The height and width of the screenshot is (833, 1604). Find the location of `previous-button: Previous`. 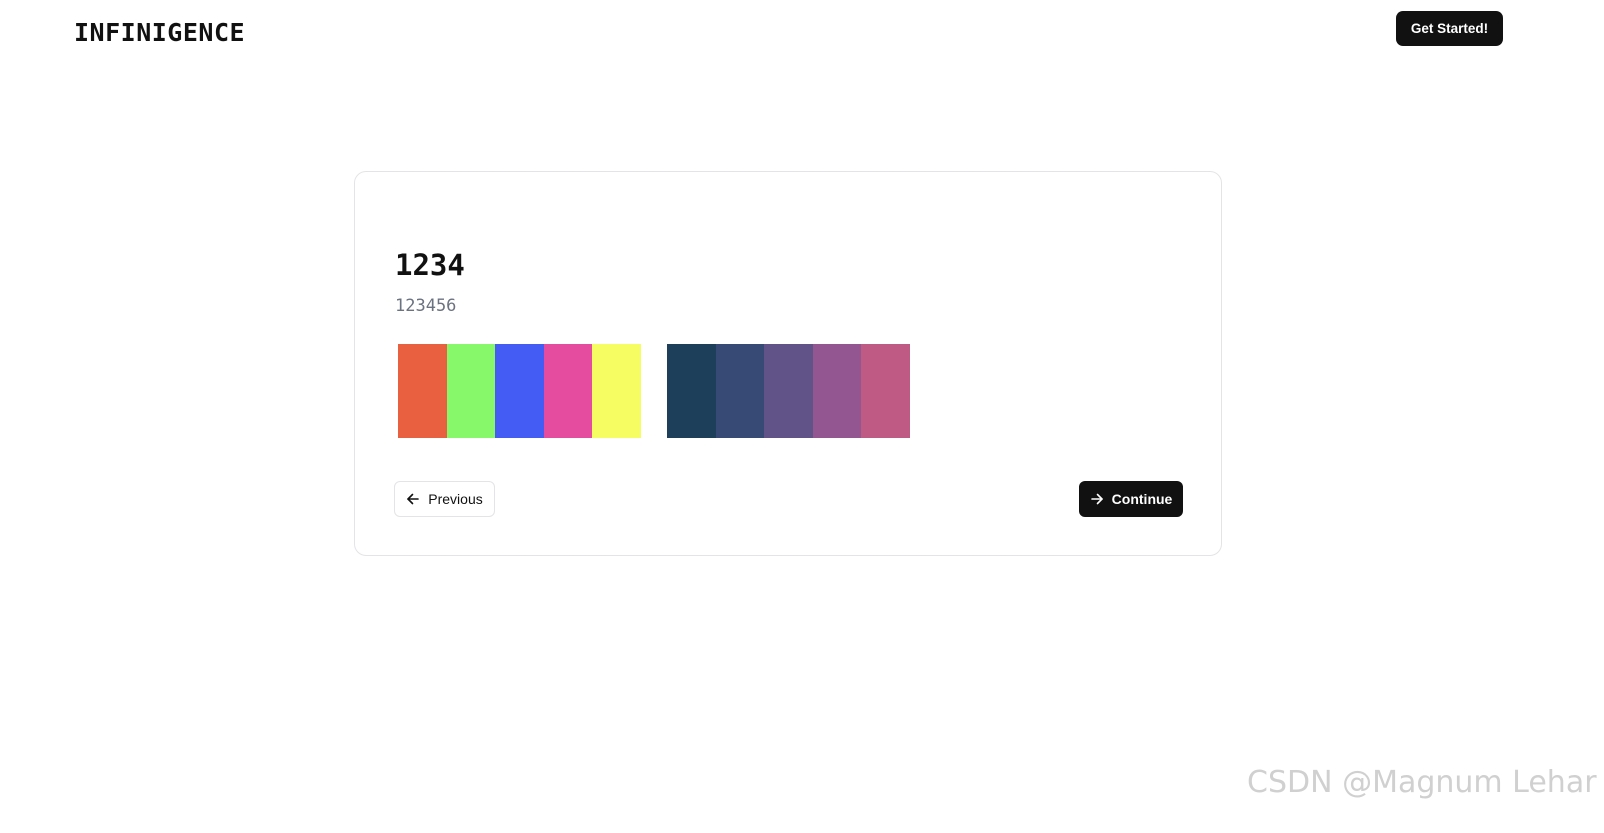

previous-button: Previous is located at coordinates (444, 499).